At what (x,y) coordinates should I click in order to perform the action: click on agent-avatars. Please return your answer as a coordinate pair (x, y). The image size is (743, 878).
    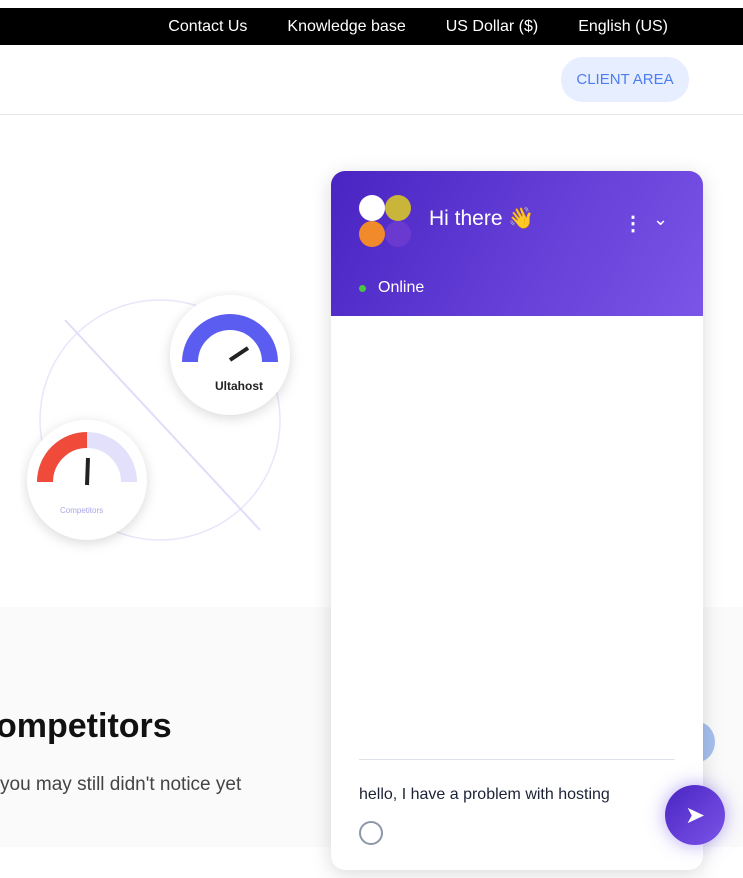
    Looking at the image, I should click on (385, 221).